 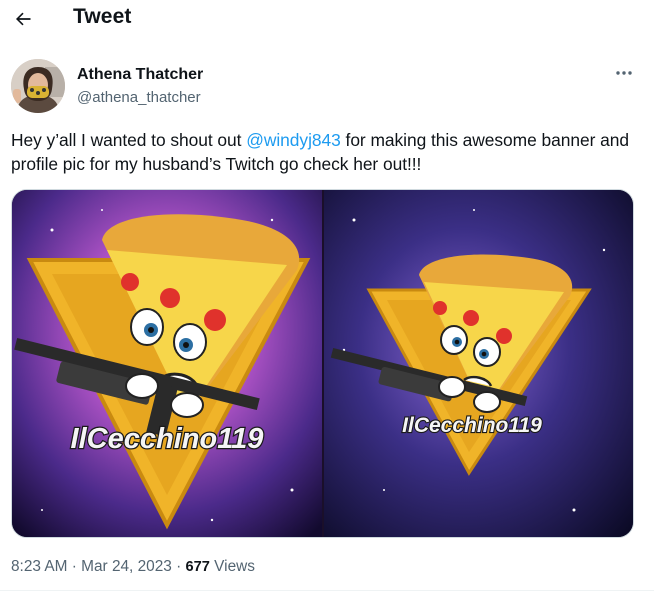 I want to click on arrow-left-icon, so click(x=23, y=19).